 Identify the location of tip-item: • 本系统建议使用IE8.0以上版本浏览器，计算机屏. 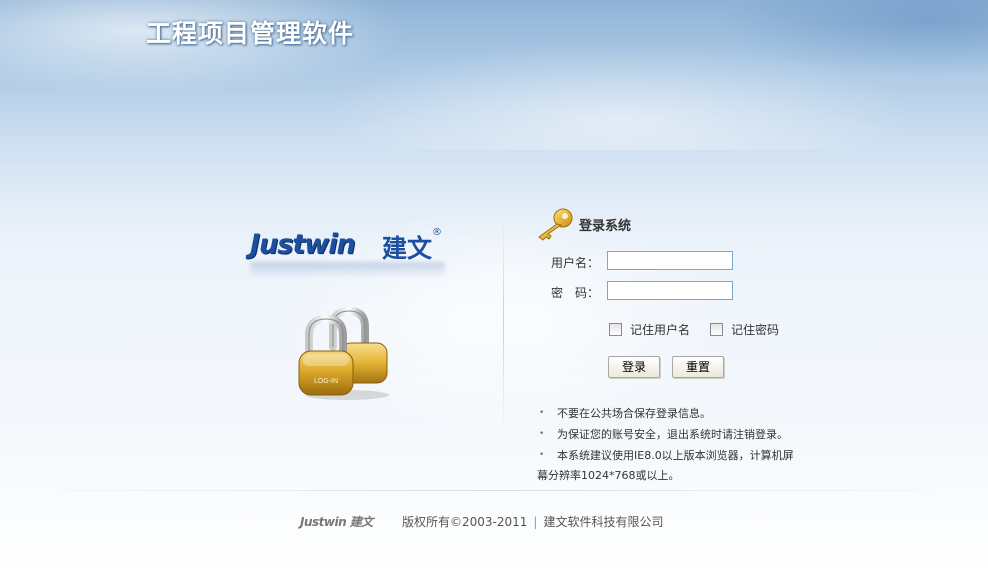
(682, 455).